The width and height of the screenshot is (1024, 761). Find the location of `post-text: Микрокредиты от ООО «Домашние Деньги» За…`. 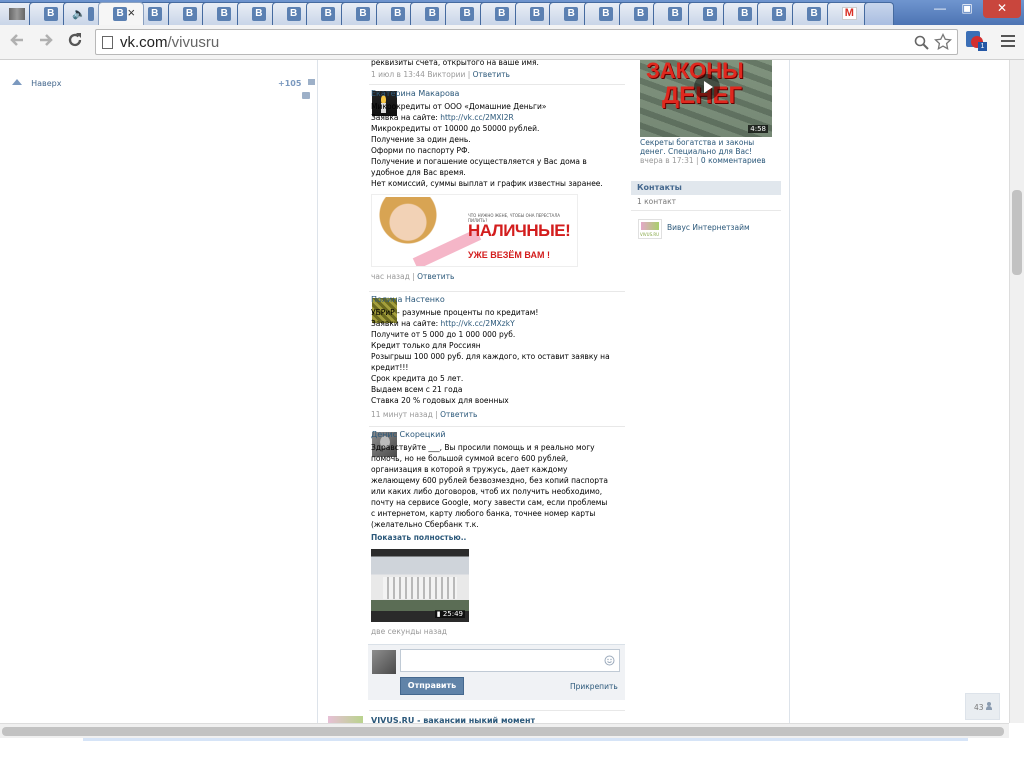

post-text: Микрокредиты от ООО «Домашние Деньги» За… is located at coordinates (498, 145).